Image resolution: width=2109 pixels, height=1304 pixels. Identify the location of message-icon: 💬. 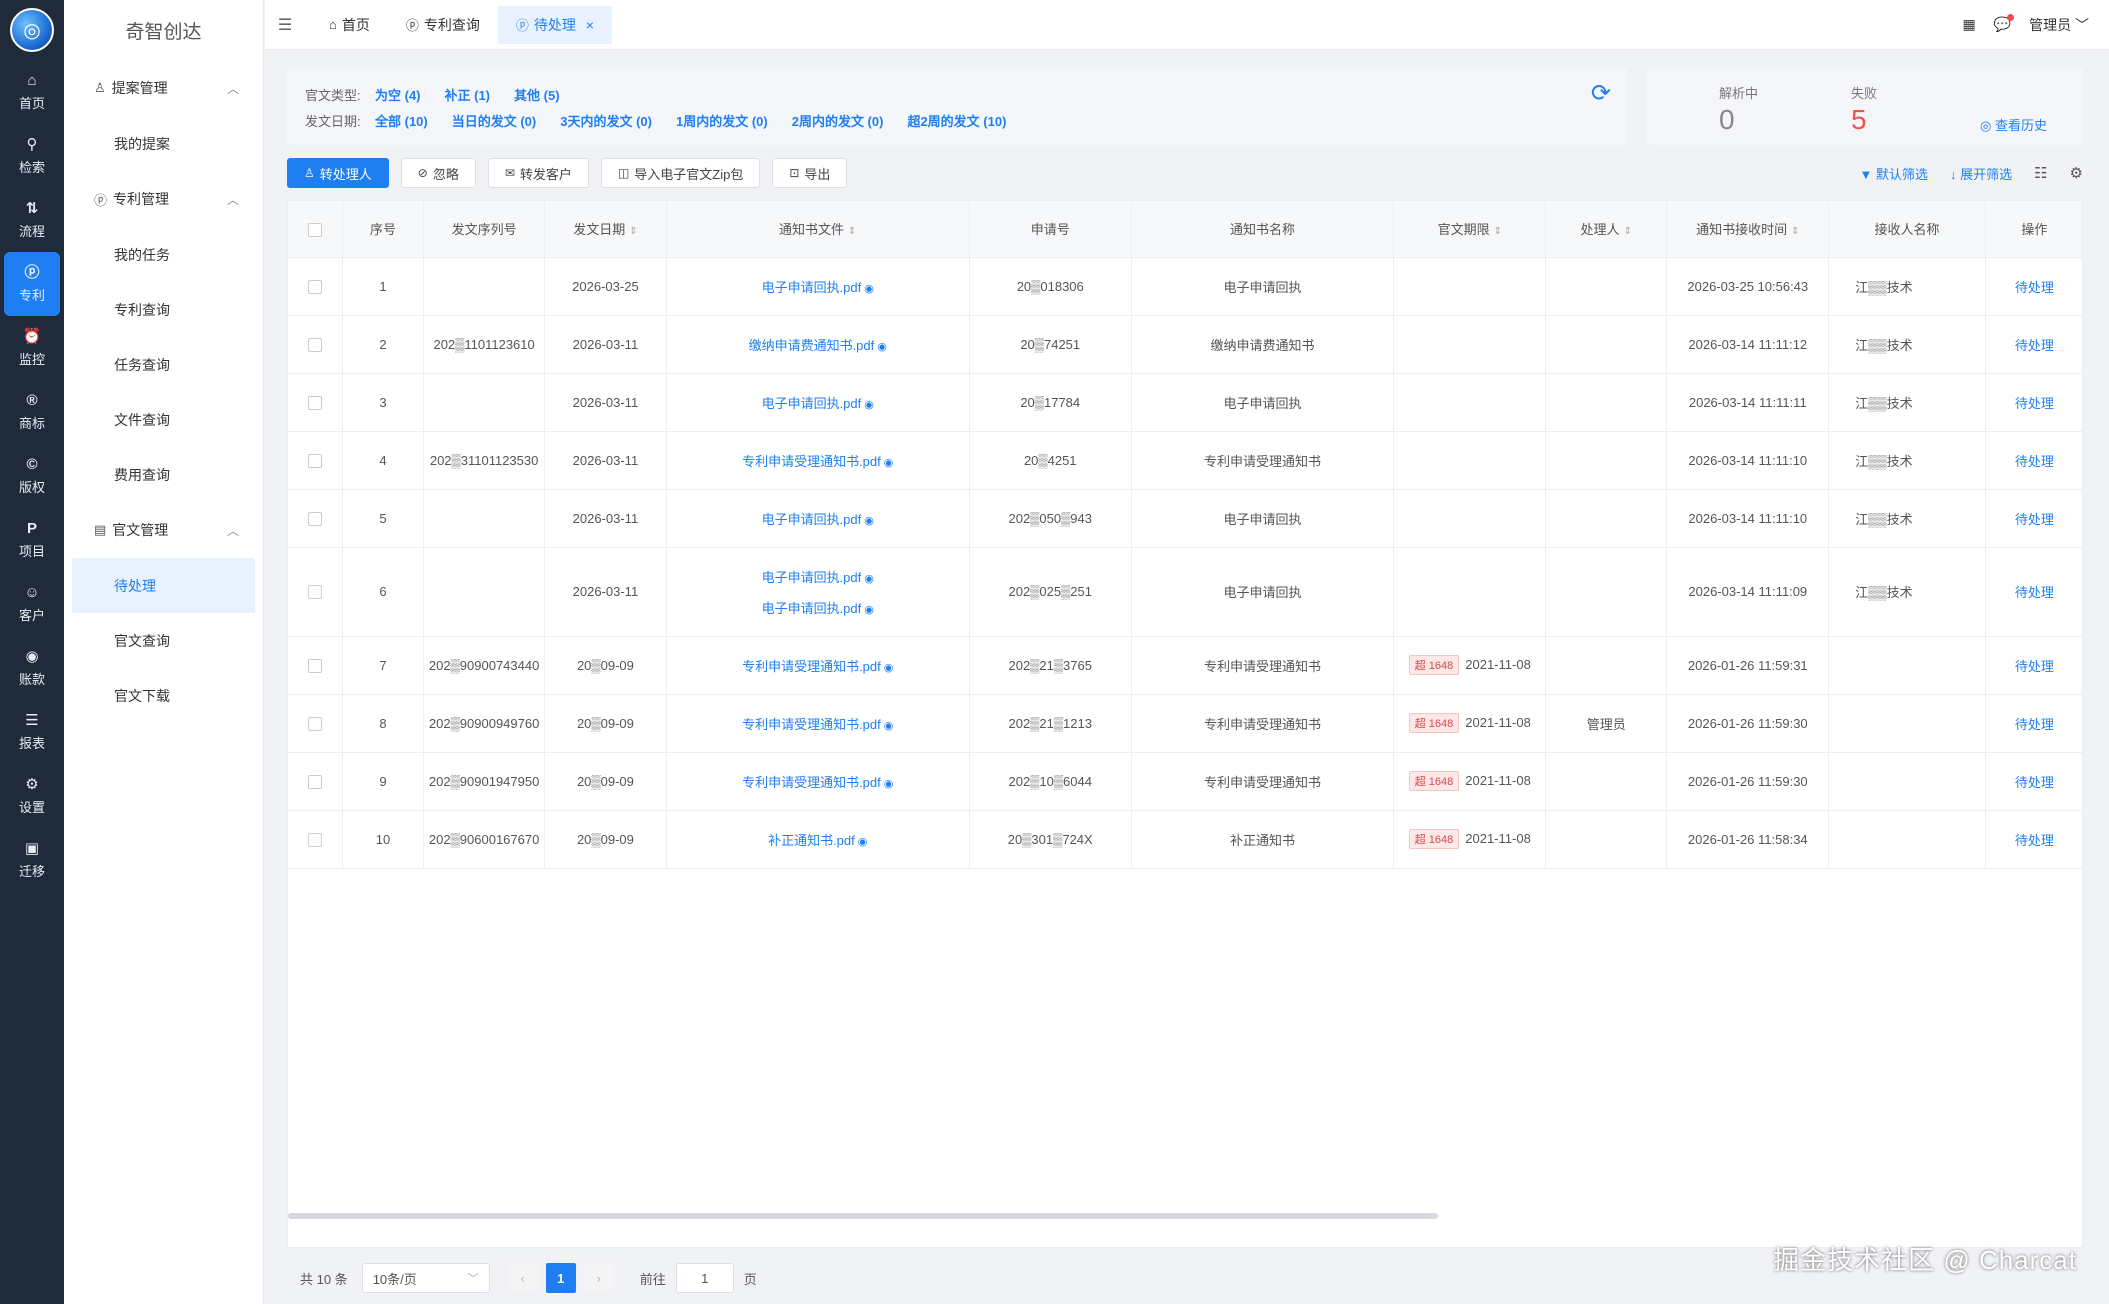
(2004, 23).